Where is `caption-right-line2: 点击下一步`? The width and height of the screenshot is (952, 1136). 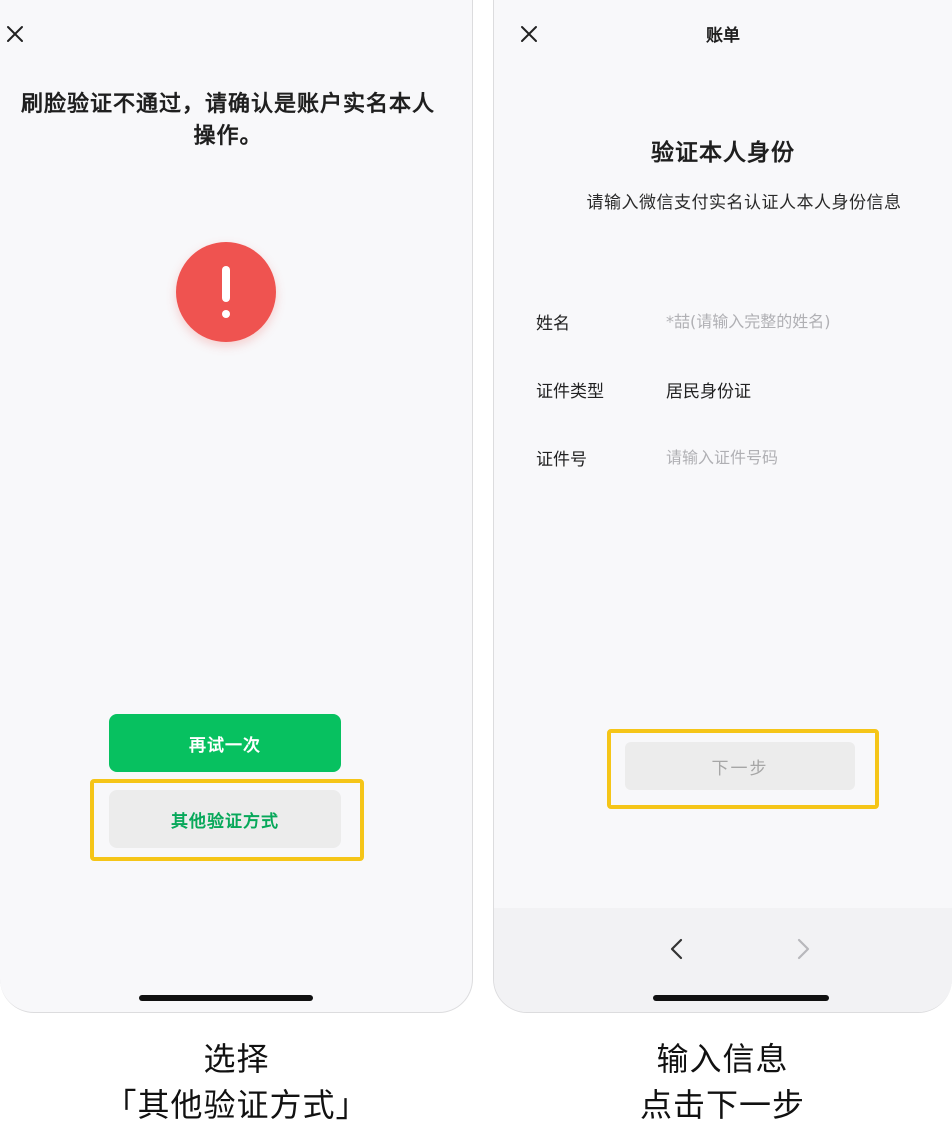 caption-right-line2: 点击下一步 is located at coordinates (722, 1105).